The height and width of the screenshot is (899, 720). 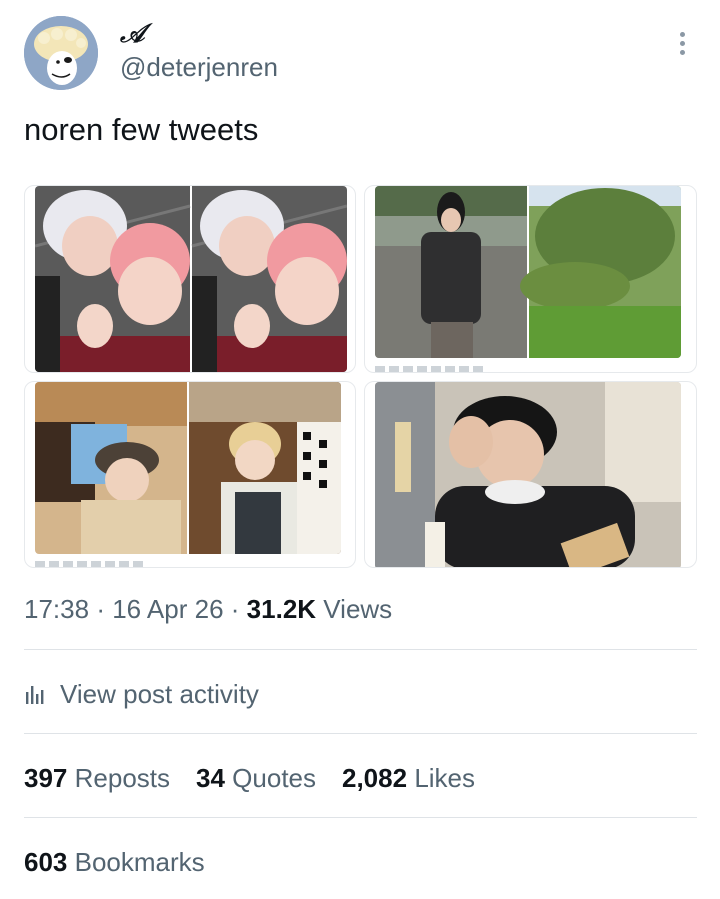 I want to click on views-label: Views, so click(x=358, y=609).